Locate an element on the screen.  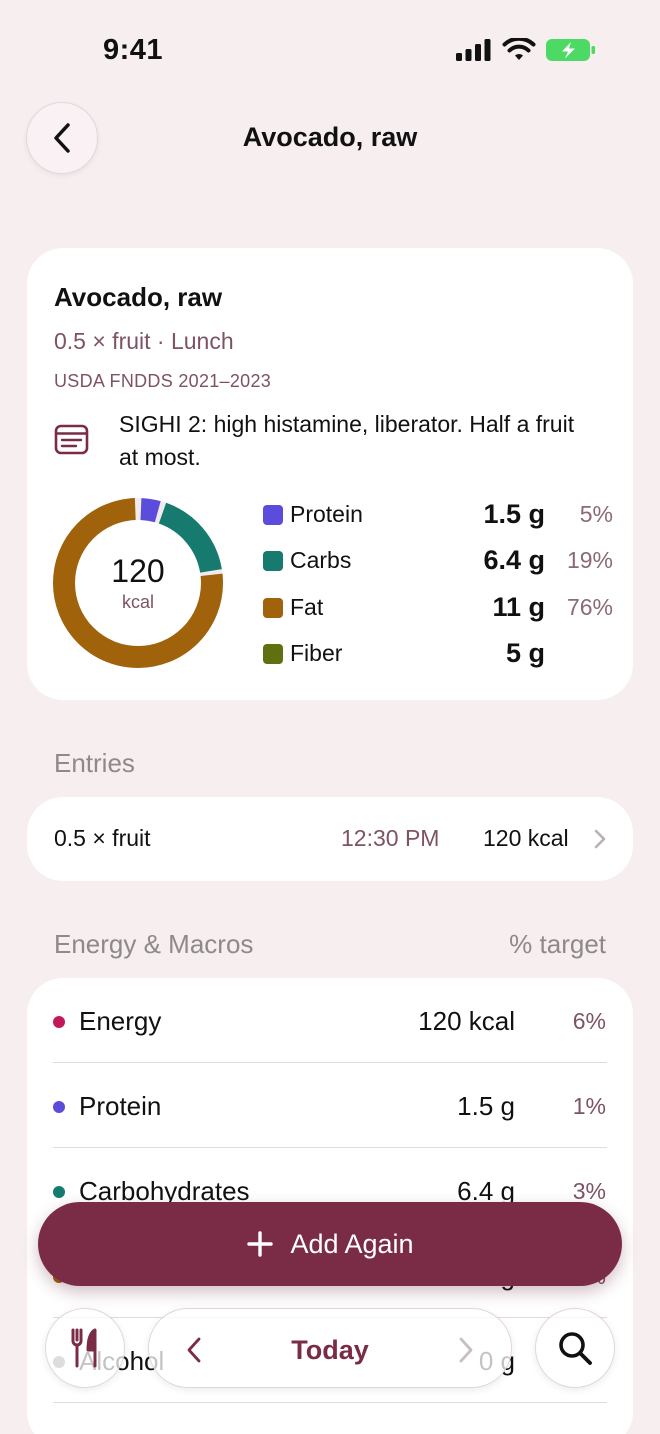
donut-center: 120 kcal is located at coordinates (138, 583).